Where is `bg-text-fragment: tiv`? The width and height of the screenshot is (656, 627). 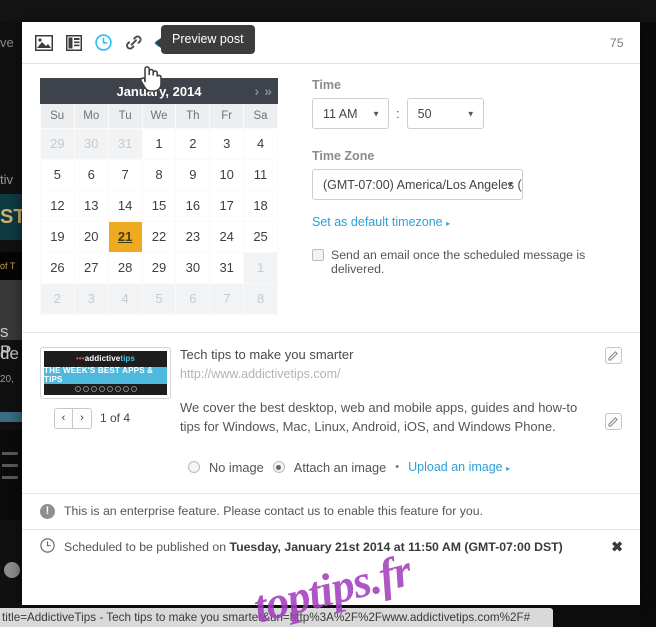
bg-text-fragment: tiv is located at coordinates (6, 179).